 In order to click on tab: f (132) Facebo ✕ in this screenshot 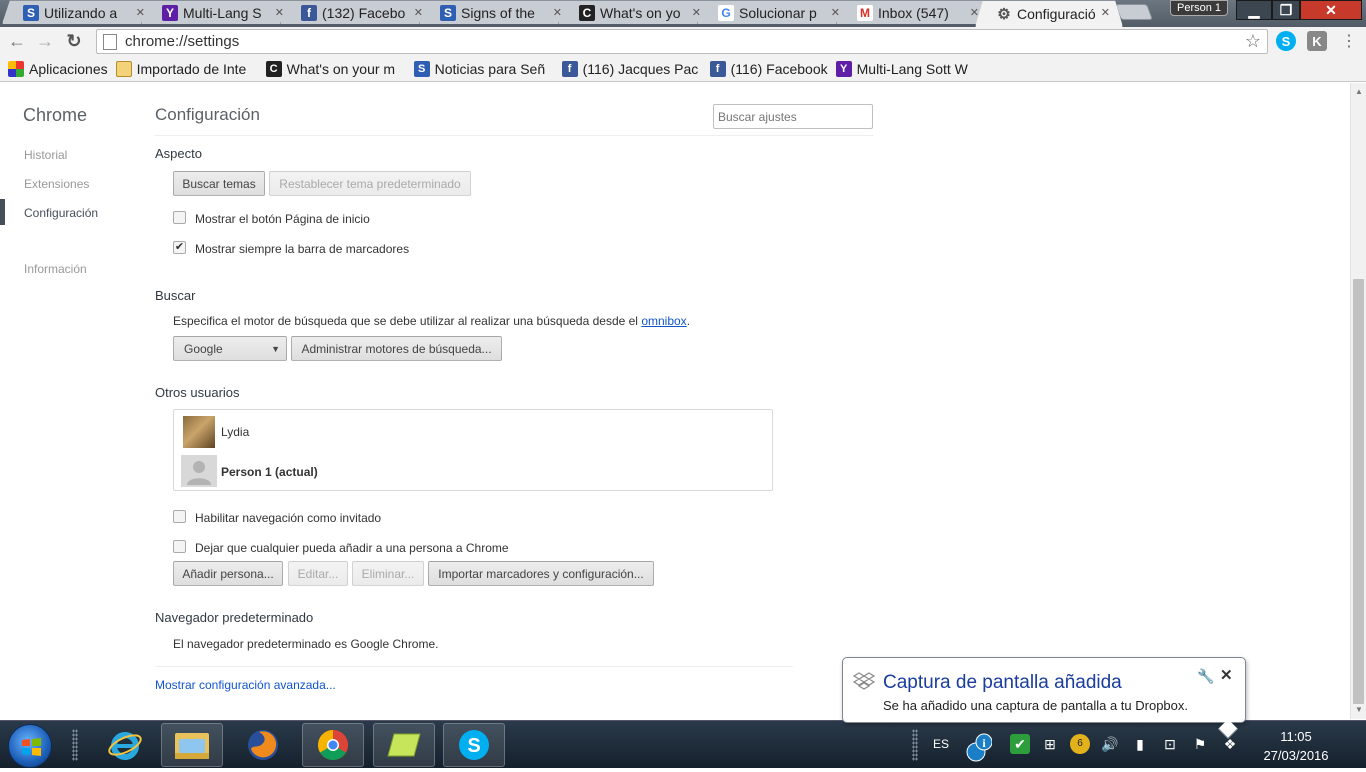, I will do `click(358, 12)`.